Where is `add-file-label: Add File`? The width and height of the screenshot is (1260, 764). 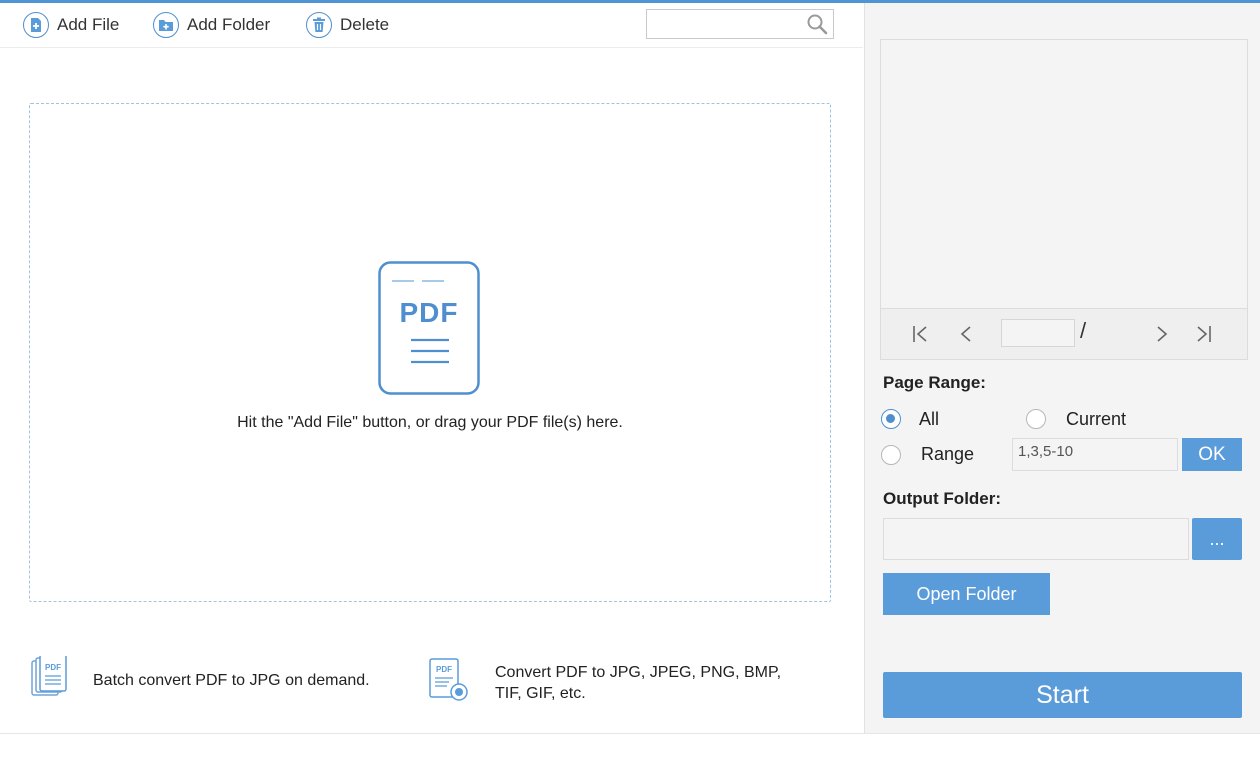
add-file-label: Add File is located at coordinates (88, 24).